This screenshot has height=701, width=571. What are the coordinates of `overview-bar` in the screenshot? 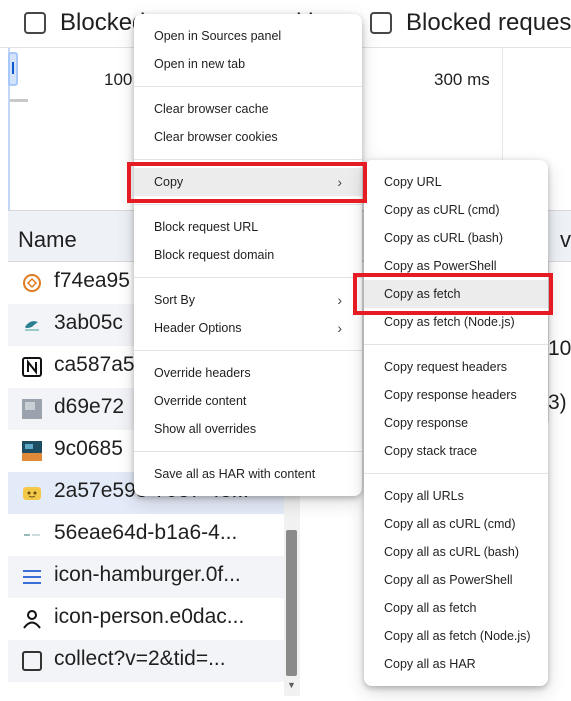 It's located at (19, 100).